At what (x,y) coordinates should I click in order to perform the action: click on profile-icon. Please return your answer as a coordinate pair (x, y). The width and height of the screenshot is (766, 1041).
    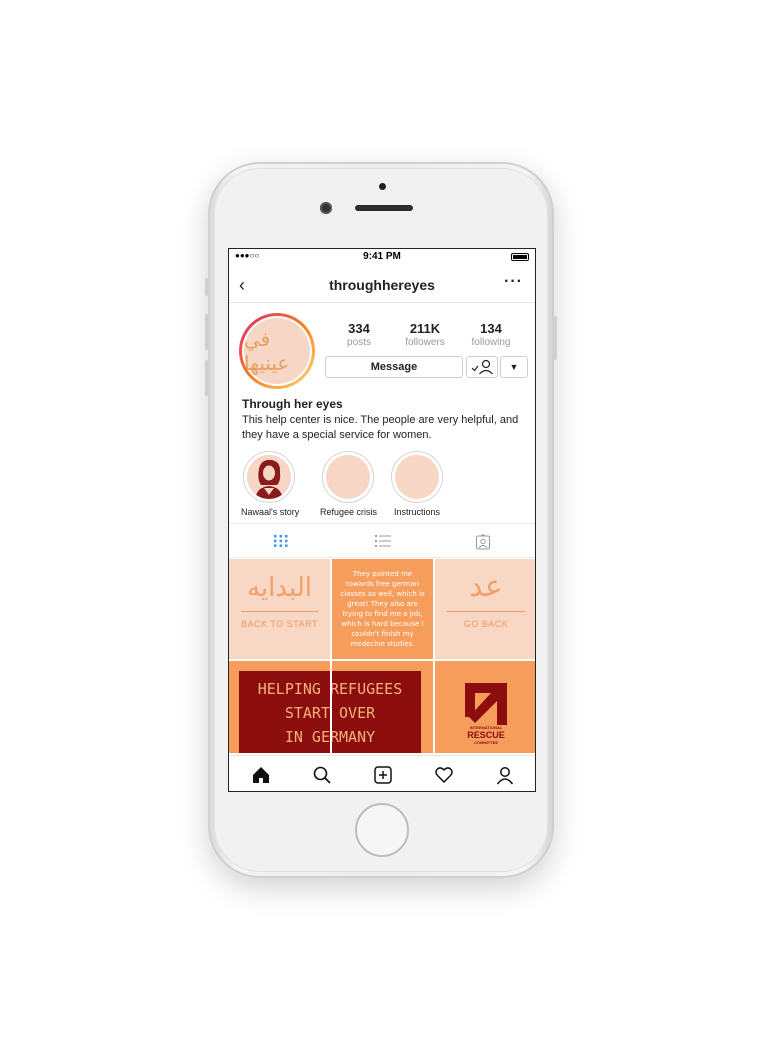
    Looking at the image, I should click on (505, 776).